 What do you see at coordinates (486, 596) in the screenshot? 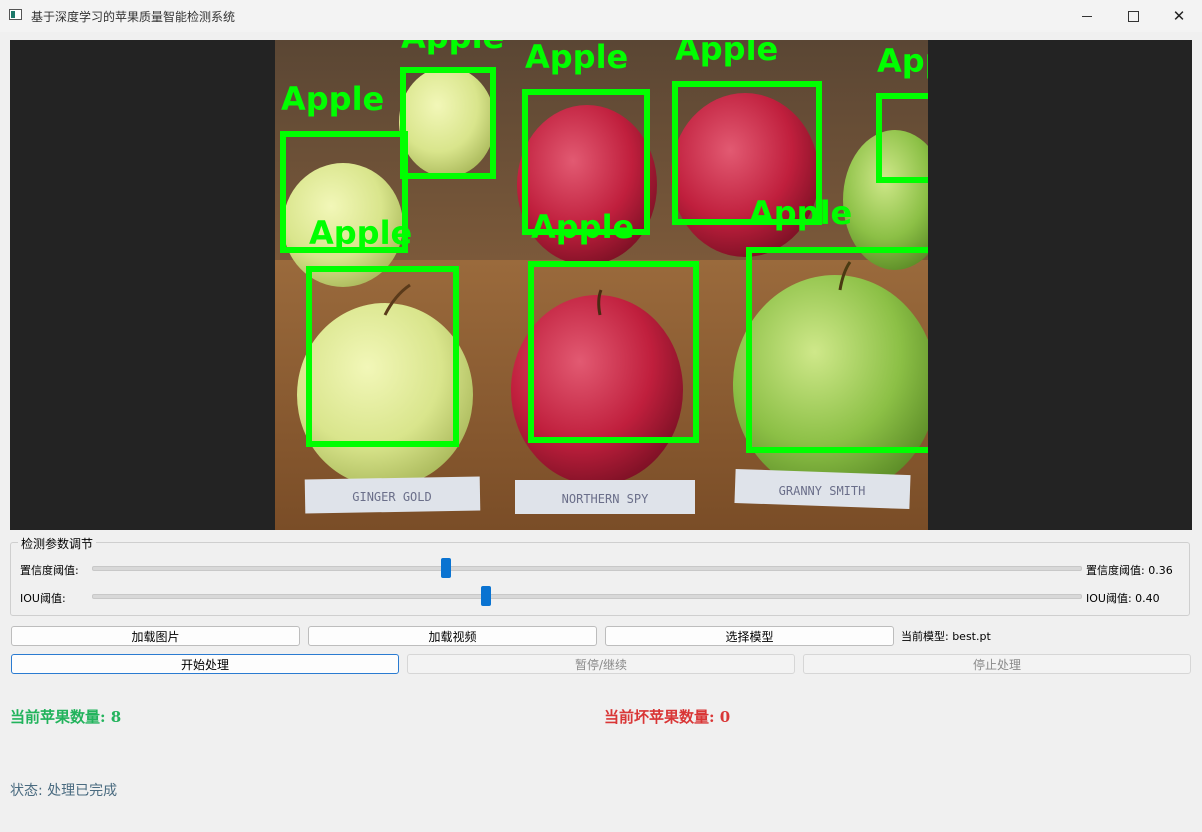
I see `iou-slider-handle` at bounding box center [486, 596].